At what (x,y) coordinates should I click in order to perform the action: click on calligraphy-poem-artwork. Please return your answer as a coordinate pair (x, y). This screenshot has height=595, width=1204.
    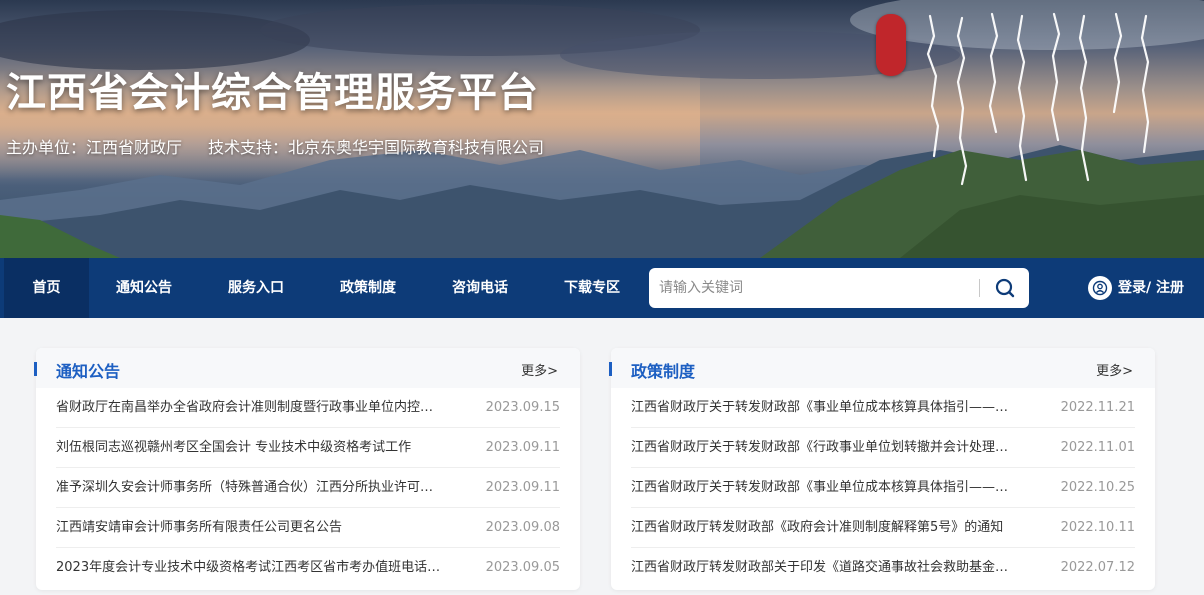
    Looking at the image, I should click on (1038, 99).